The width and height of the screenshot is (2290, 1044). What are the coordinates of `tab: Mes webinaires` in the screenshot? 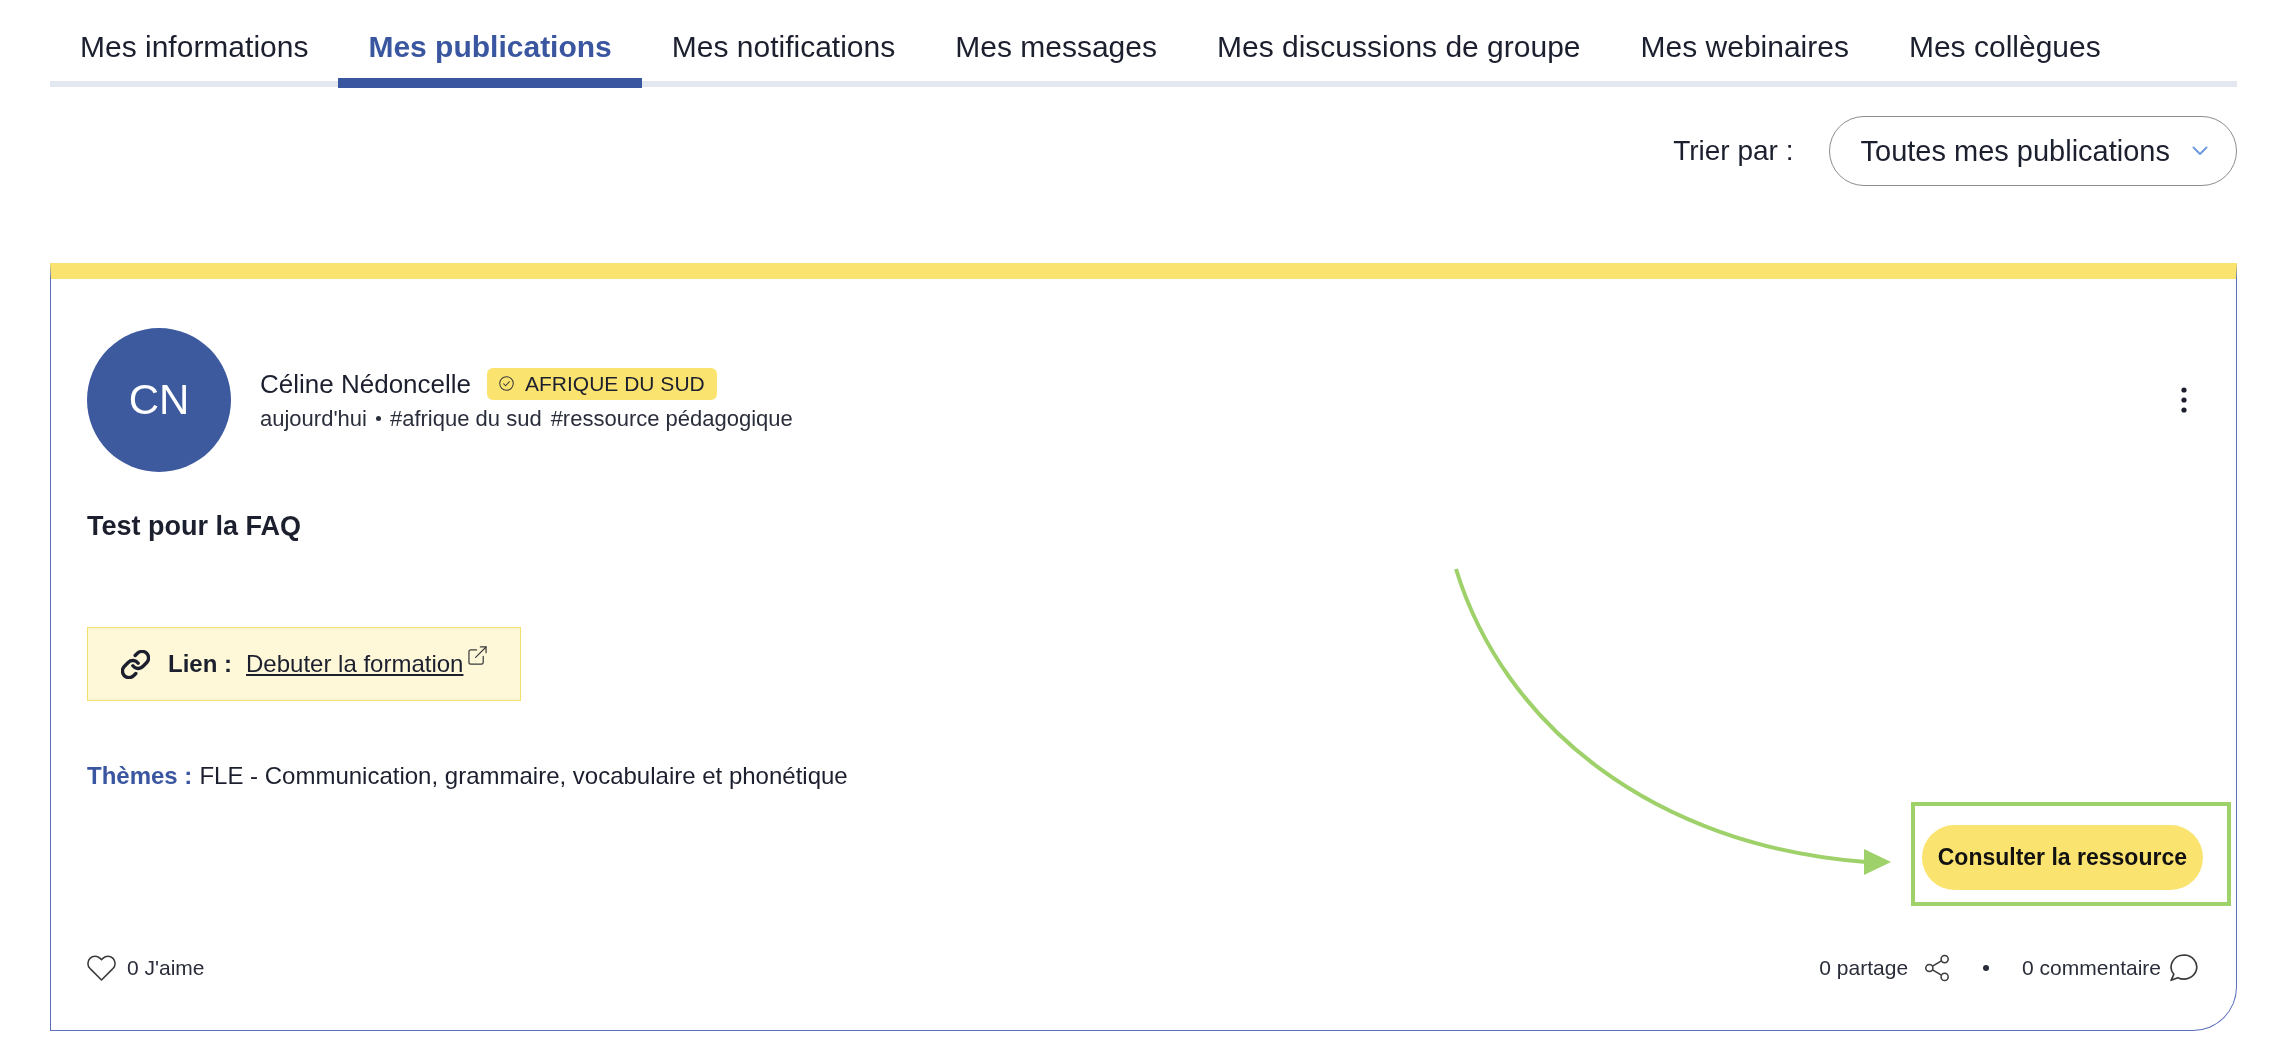 It's located at (1744, 44).